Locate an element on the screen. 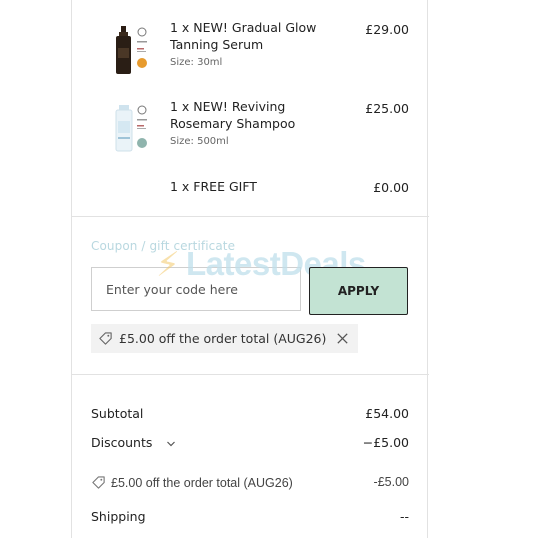 The height and width of the screenshot is (538, 545). coupon-code-input is located at coordinates (196, 289).